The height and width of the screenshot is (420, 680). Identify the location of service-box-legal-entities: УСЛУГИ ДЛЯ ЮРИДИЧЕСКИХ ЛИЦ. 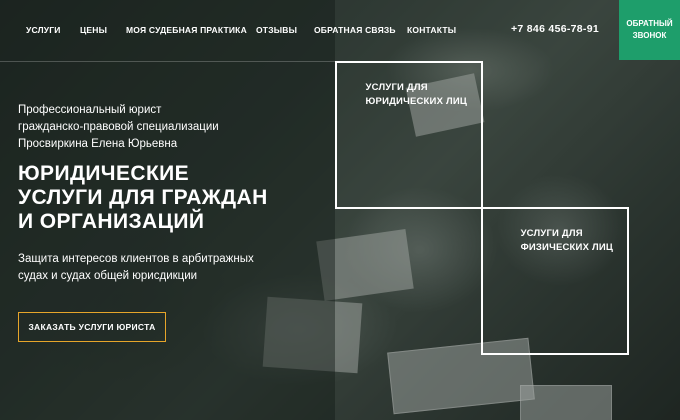
(409, 135).